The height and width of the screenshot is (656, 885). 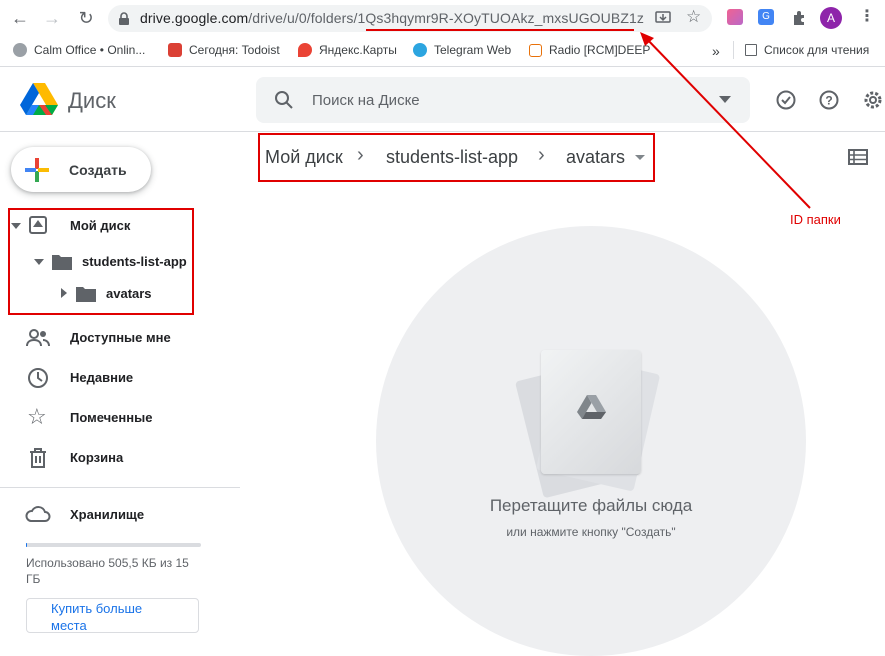 What do you see at coordinates (37, 416) in the screenshot?
I see `star-icon: ☆` at bounding box center [37, 416].